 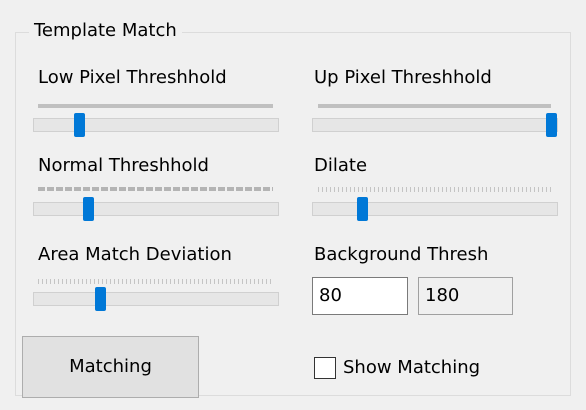 What do you see at coordinates (411, 368) in the screenshot?
I see `show-matching-label: Show Matching` at bounding box center [411, 368].